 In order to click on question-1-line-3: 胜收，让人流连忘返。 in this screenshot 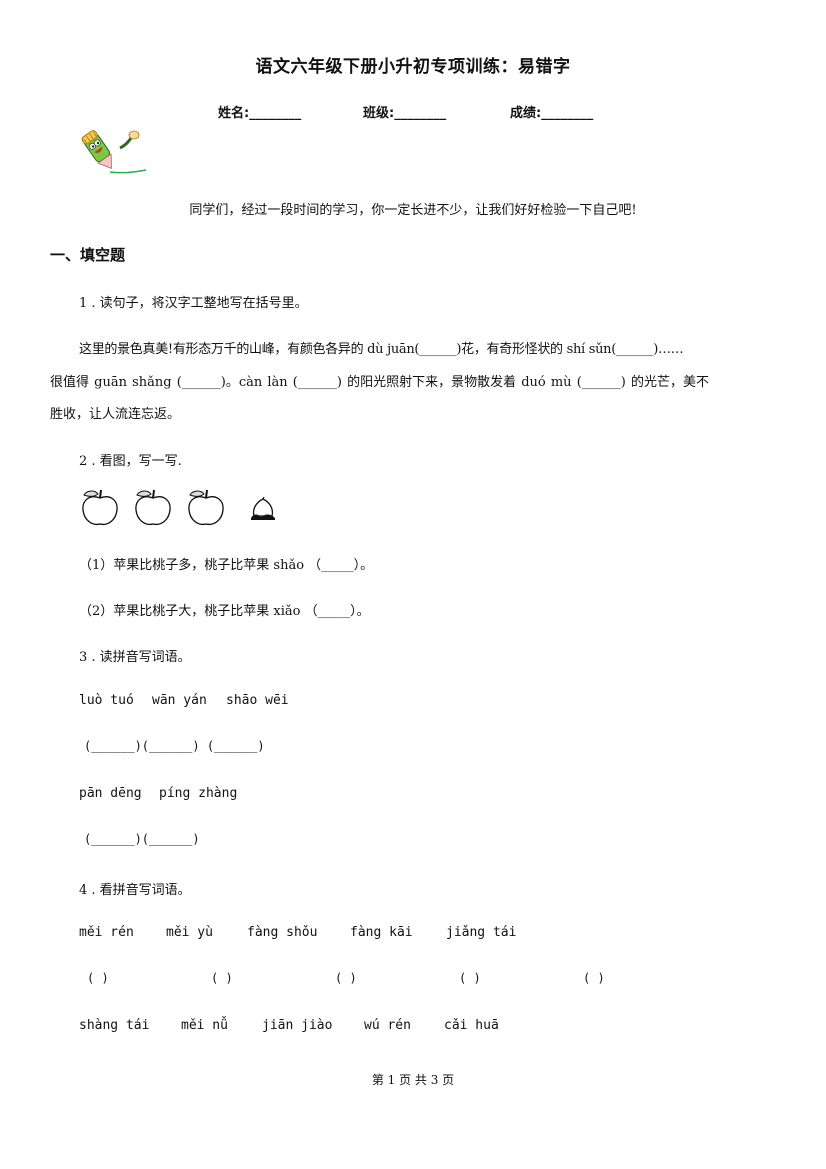, I will do `click(115, 414)`.